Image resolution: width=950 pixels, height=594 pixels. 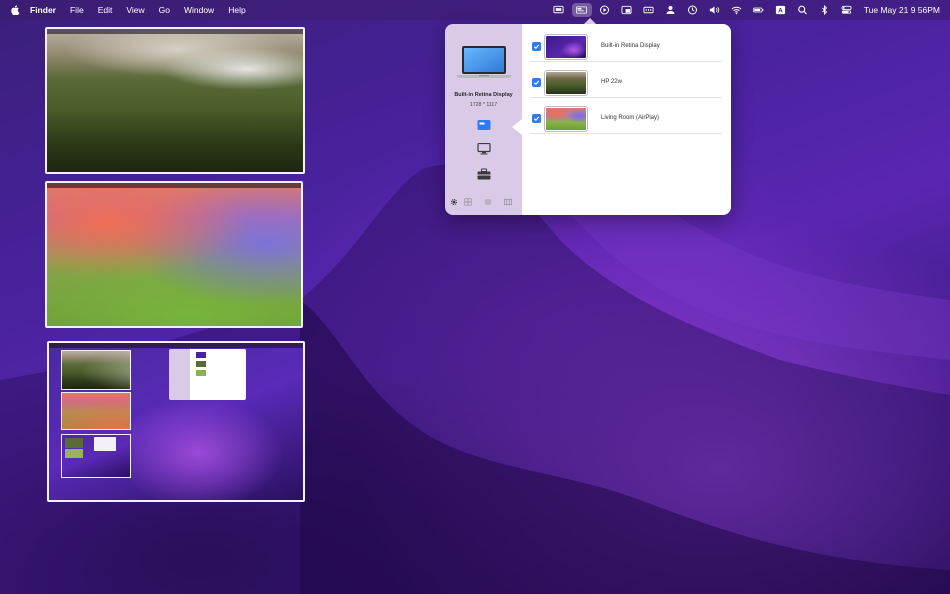 What do you see at coordinates (43, 10) in the screenshot?
I see `menu-app-name: Finder` at bounding box center [43, 10].